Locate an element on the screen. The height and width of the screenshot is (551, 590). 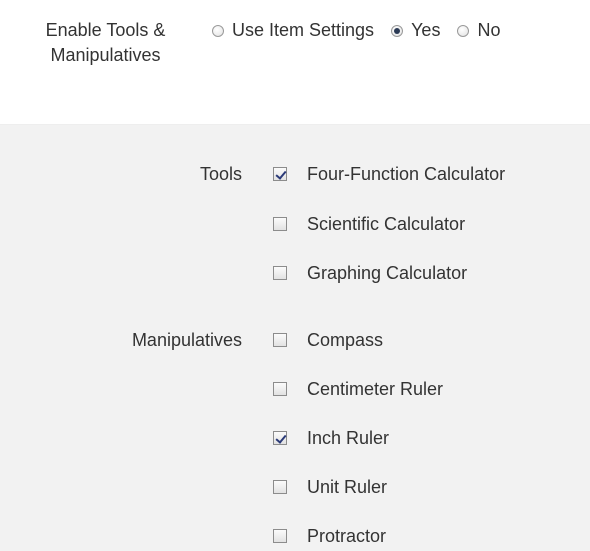
graphing-calculator-label: Graphing Calculator is located at coordinates (387, 273).